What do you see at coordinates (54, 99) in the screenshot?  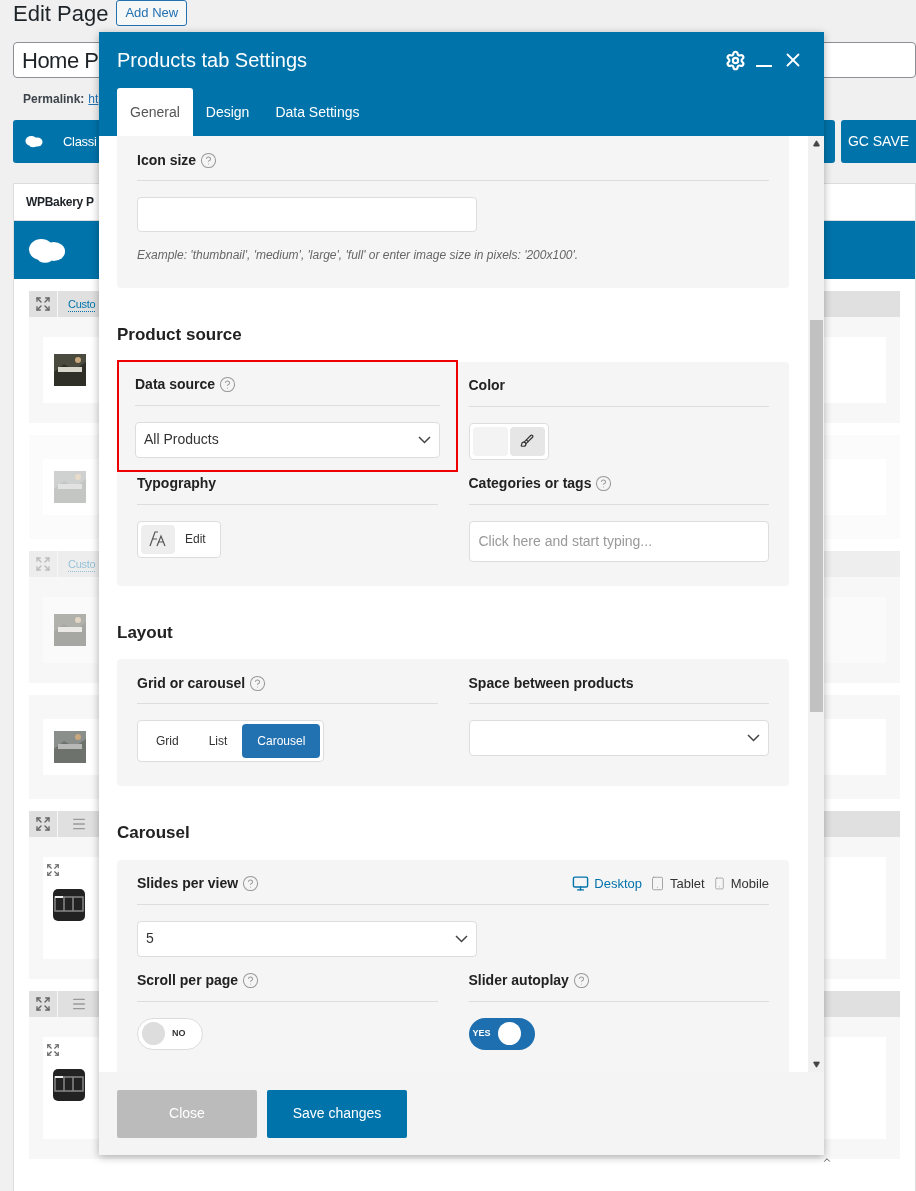 I see `permalink-label: Permalink:` at bounding box center [54, 99].